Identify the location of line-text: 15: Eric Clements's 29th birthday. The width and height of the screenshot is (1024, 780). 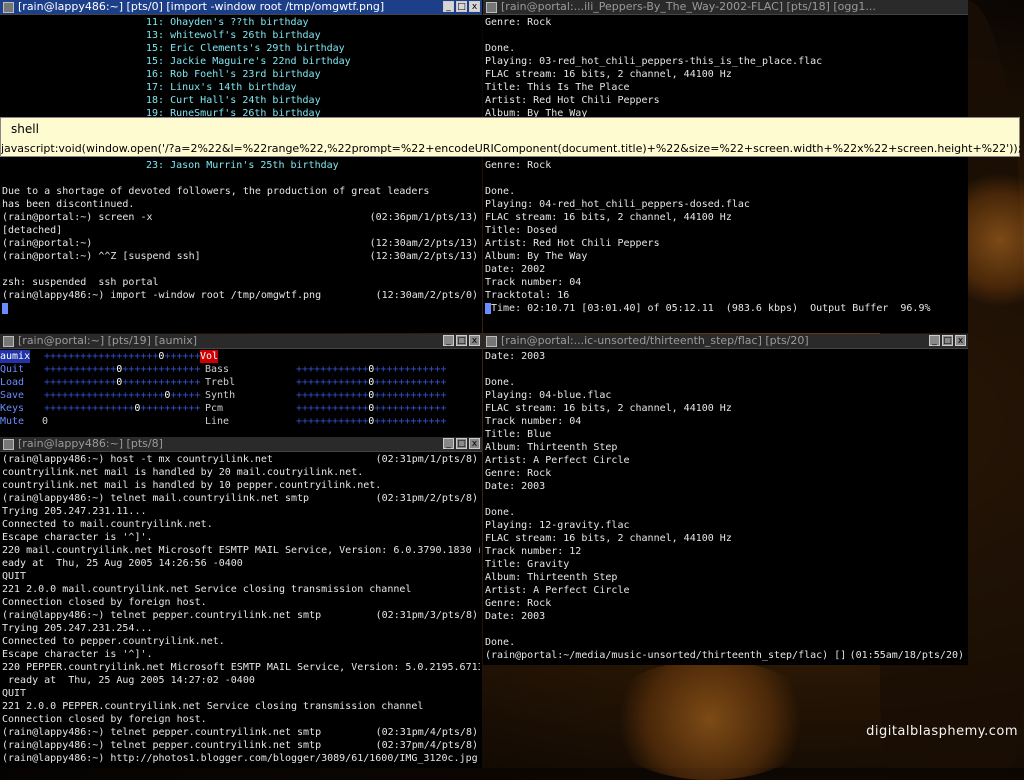
(245, 48).